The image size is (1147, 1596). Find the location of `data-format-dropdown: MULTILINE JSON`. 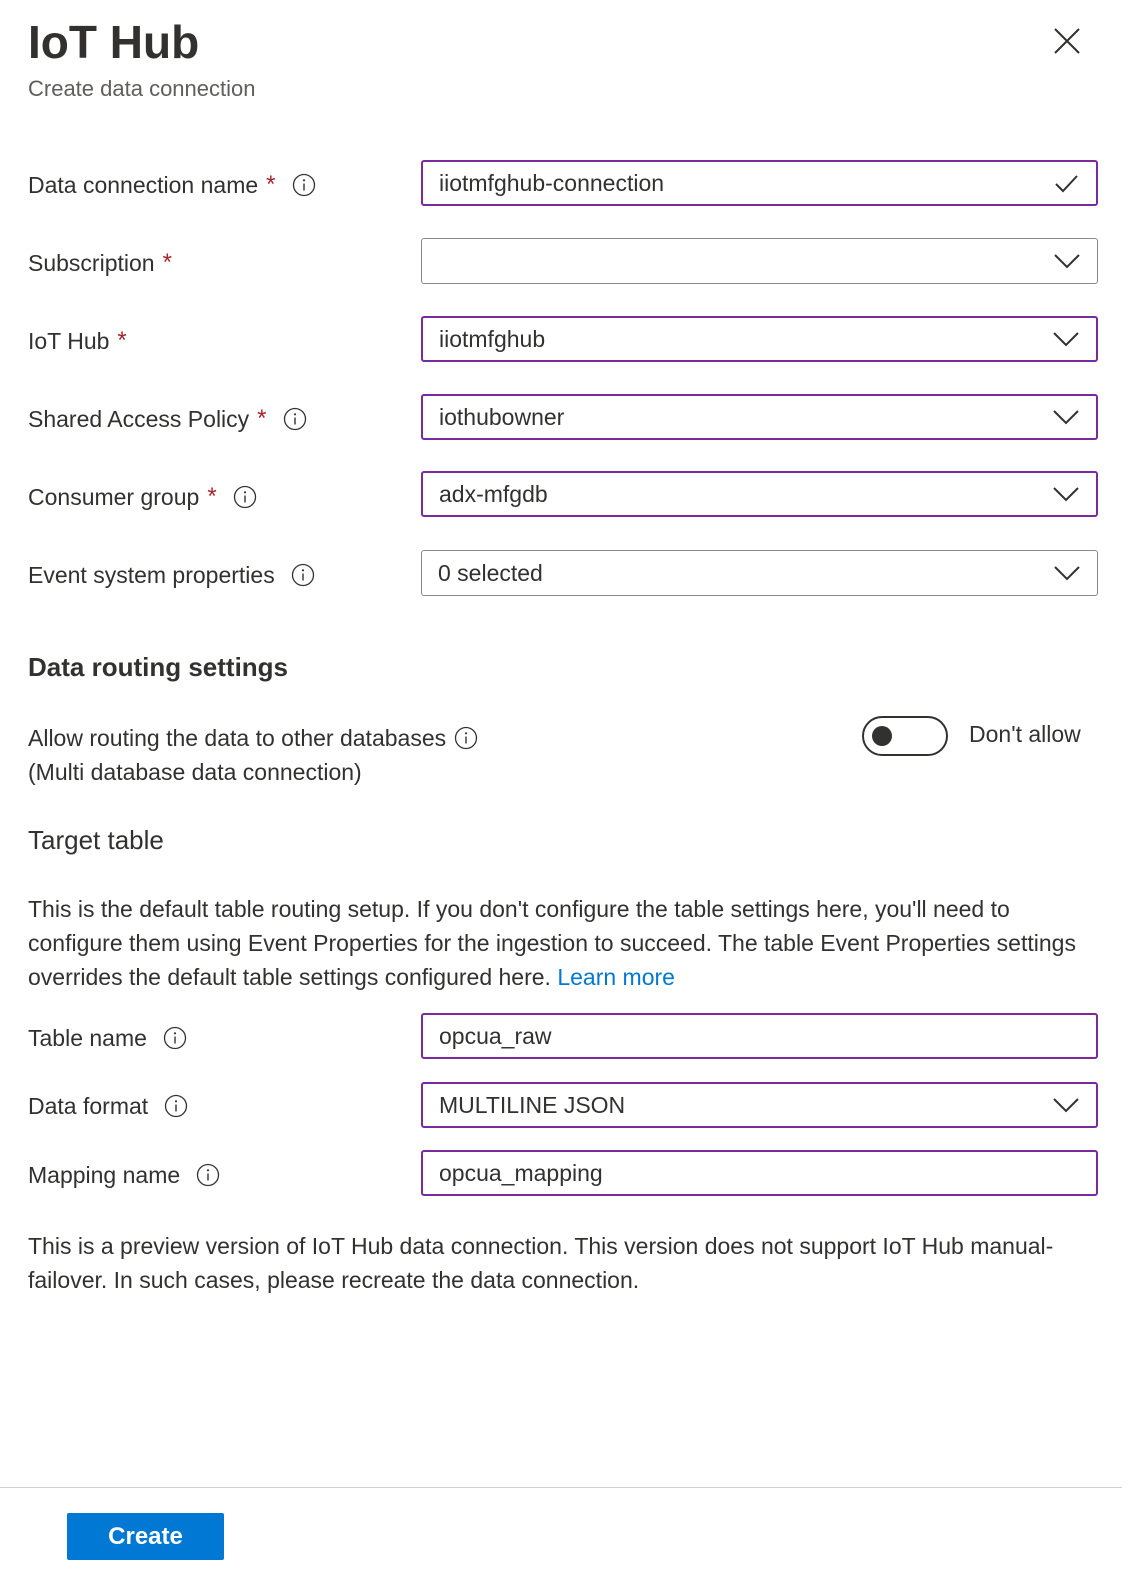

data-format-dropdown: MULTILINE JSON is located at coordinates (759, 1105).